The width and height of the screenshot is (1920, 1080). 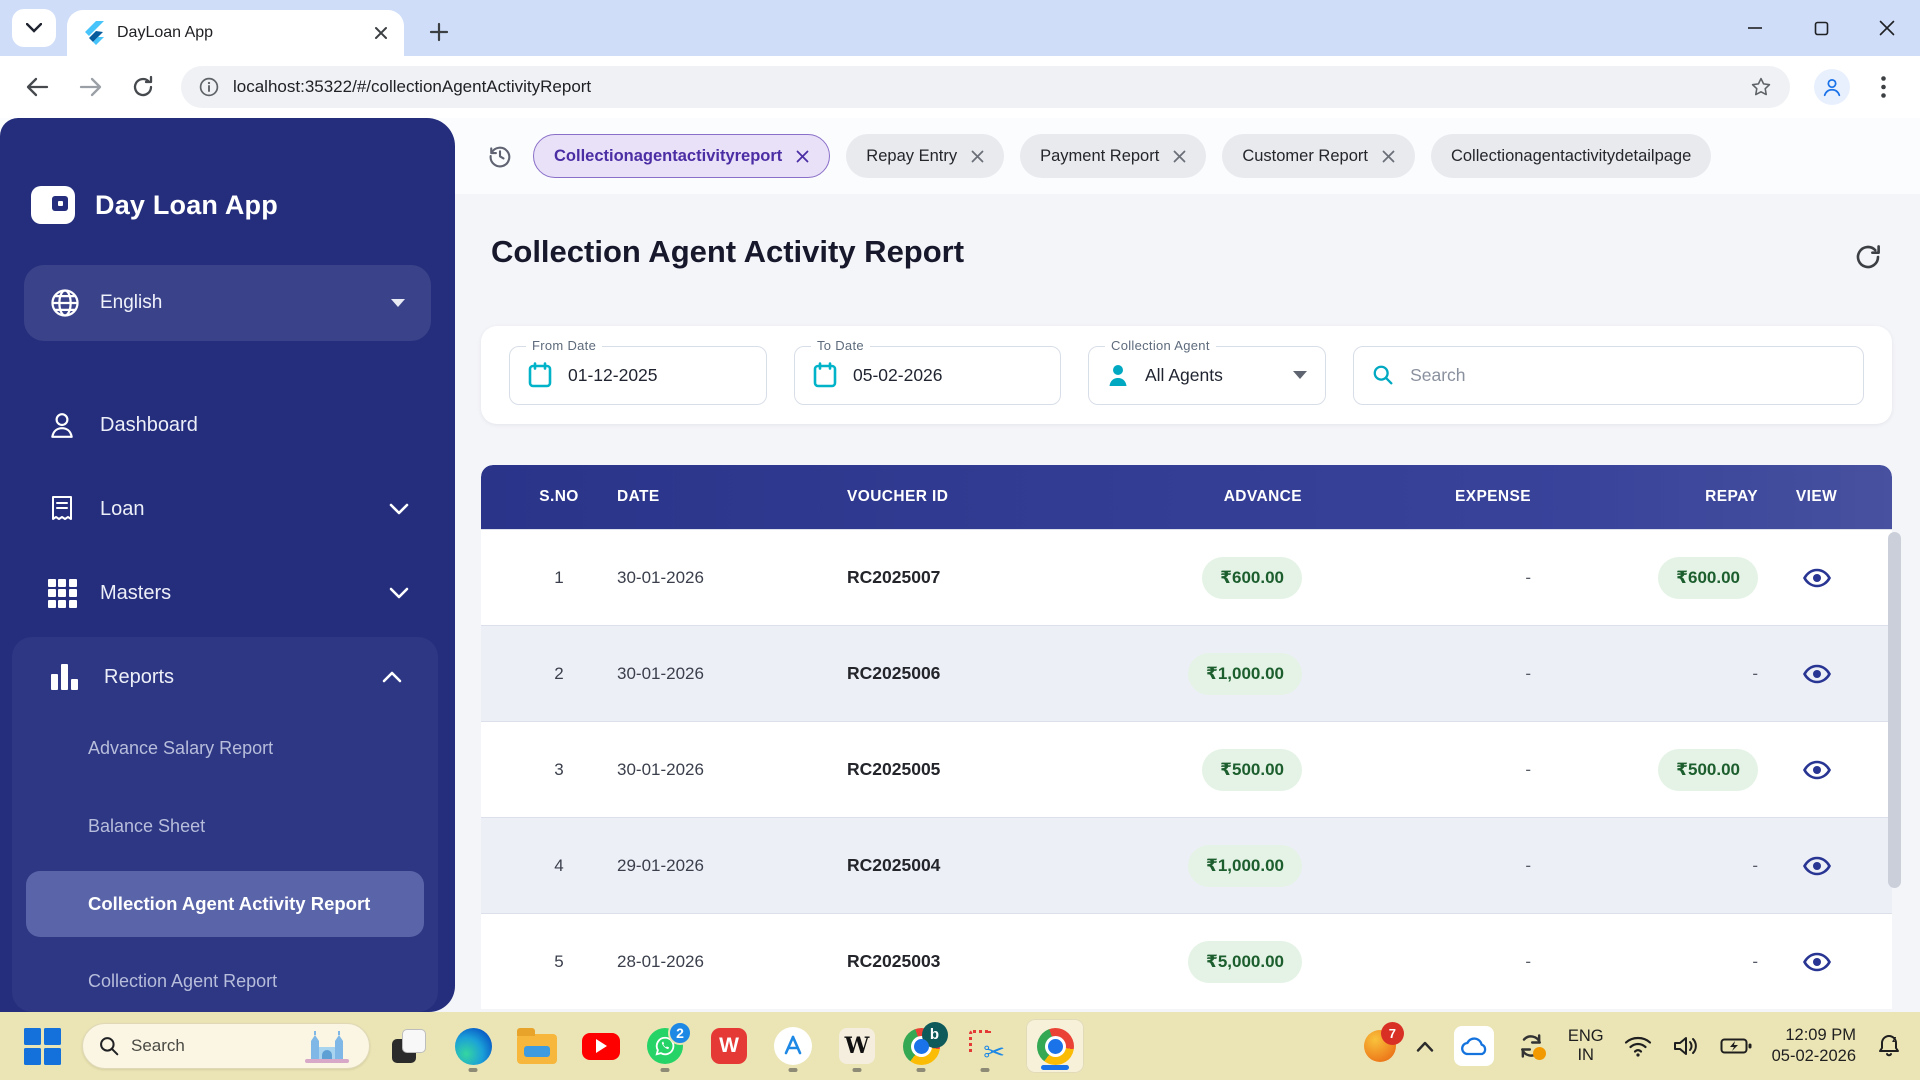 What do you see at coordinates (183, 980) in the screenshot?
I see `sub-item-label: Collection Agent Report` at bounding box center [183, 980].